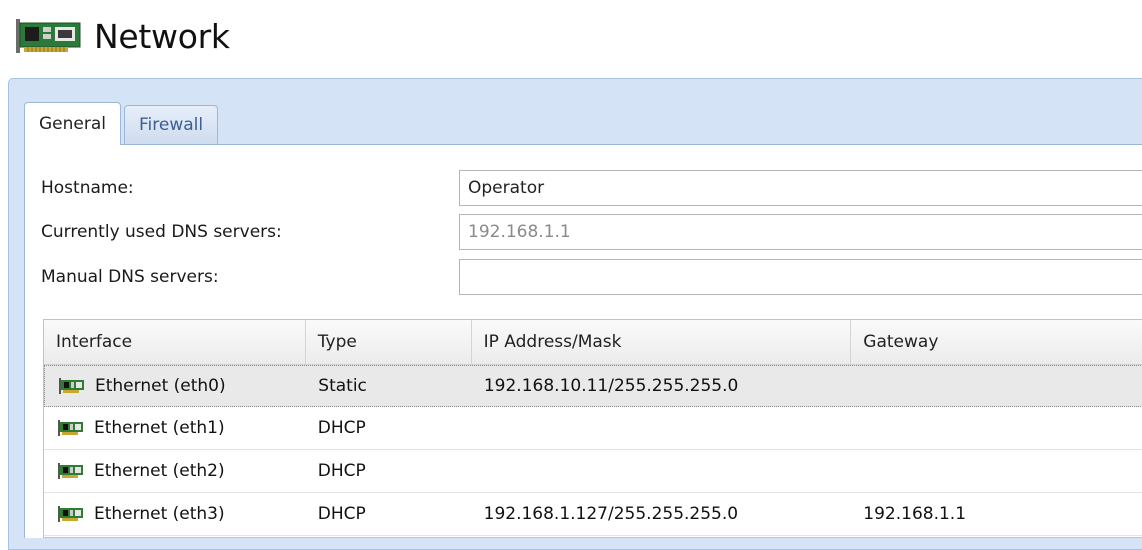  I want to click on interface-name: Ethernet (eth3), so click(159, 514).